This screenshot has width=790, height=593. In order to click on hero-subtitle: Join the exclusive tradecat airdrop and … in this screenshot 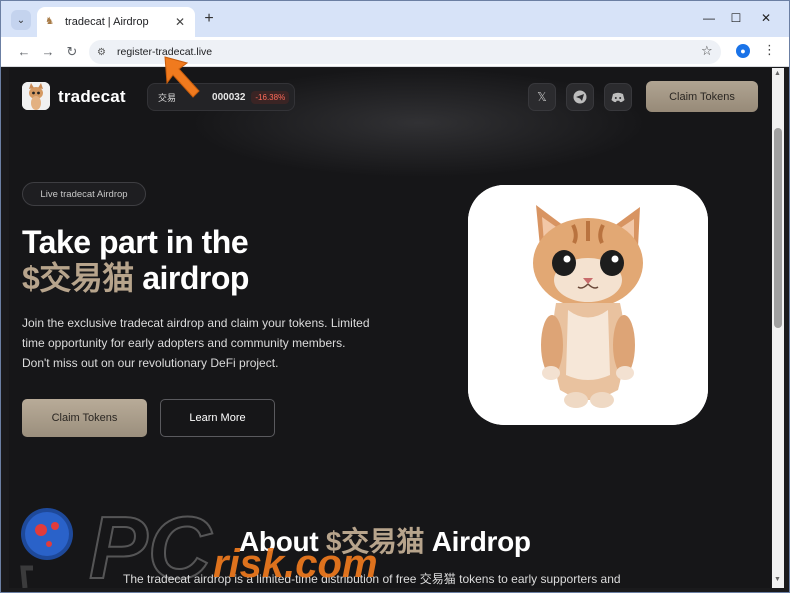, I will do `click(196, 343)`.